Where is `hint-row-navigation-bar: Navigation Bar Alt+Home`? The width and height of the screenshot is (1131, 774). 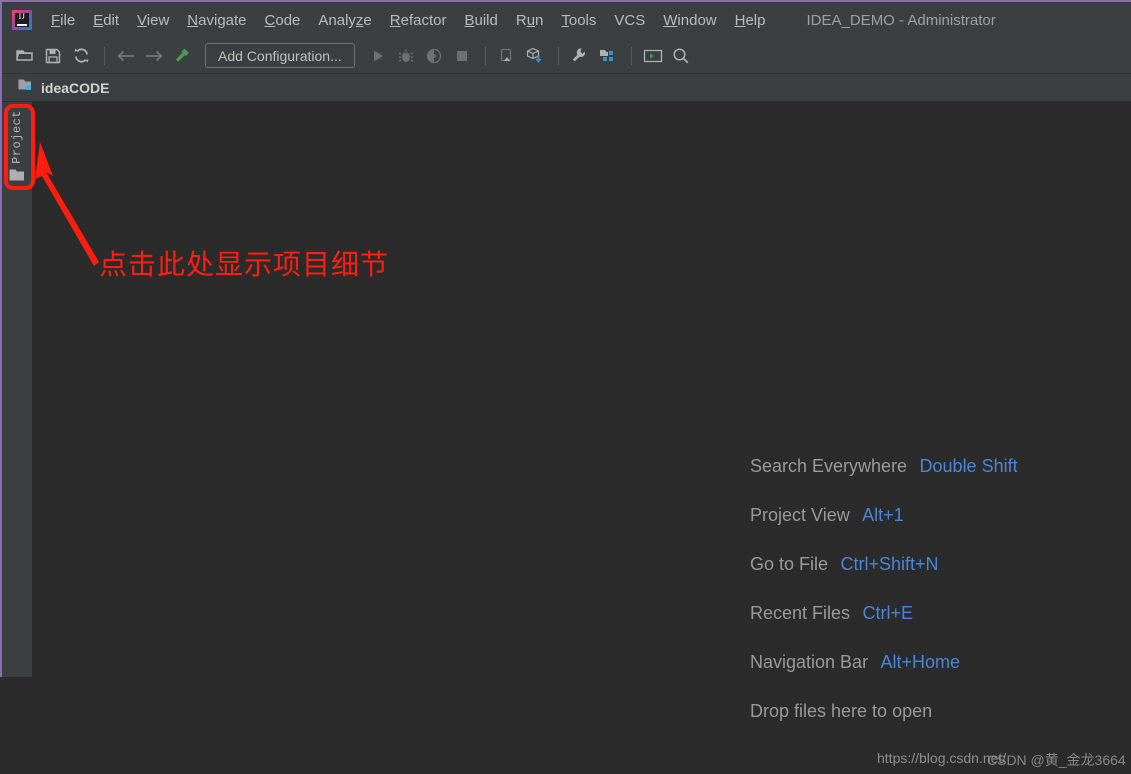 hint-row-navigation-bar: Navigation Bar Alt+Home is located at coordinates (940, 662).